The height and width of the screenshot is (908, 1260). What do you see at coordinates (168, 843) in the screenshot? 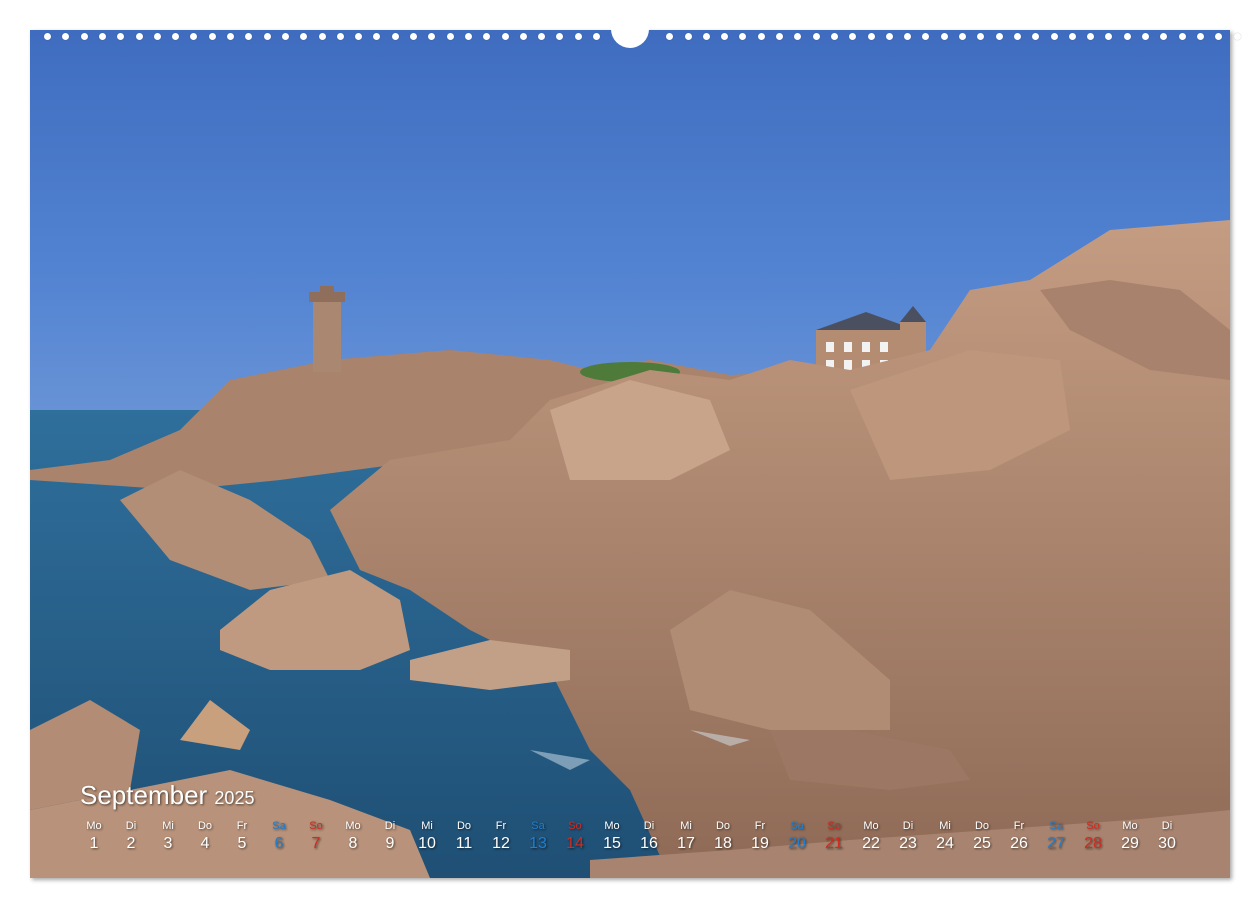
I see `day-number: 3` at bounding box center [168, 843].